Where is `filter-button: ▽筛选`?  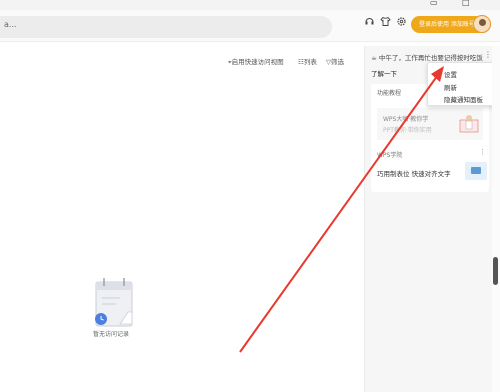 filter-button: ▽筛选 is located at coordinates (335, 61).